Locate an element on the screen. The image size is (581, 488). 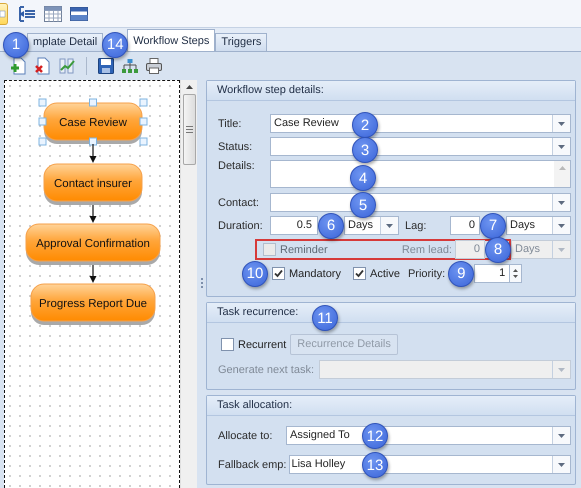
delete-document-icon is located at coordinates (43, 66).